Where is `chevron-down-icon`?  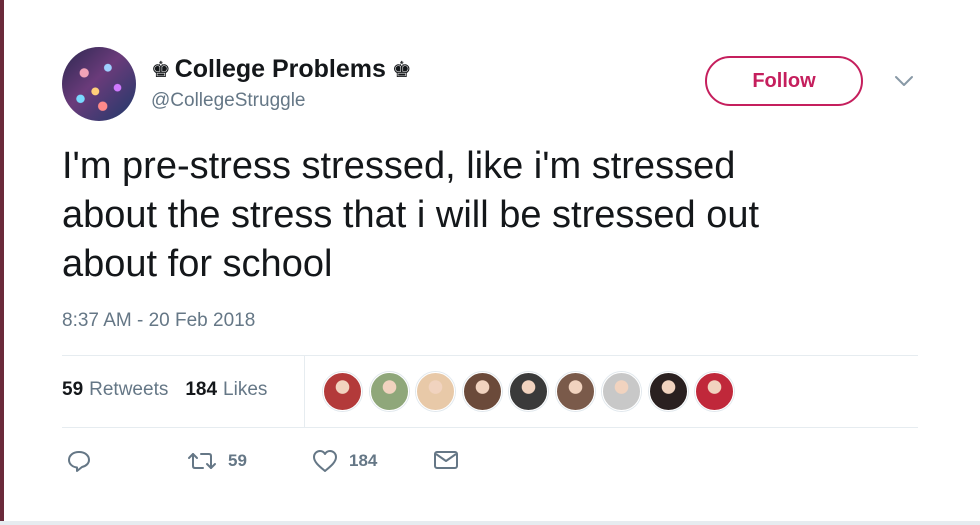
chevron-down-icon is located at coordinates (904, 81).